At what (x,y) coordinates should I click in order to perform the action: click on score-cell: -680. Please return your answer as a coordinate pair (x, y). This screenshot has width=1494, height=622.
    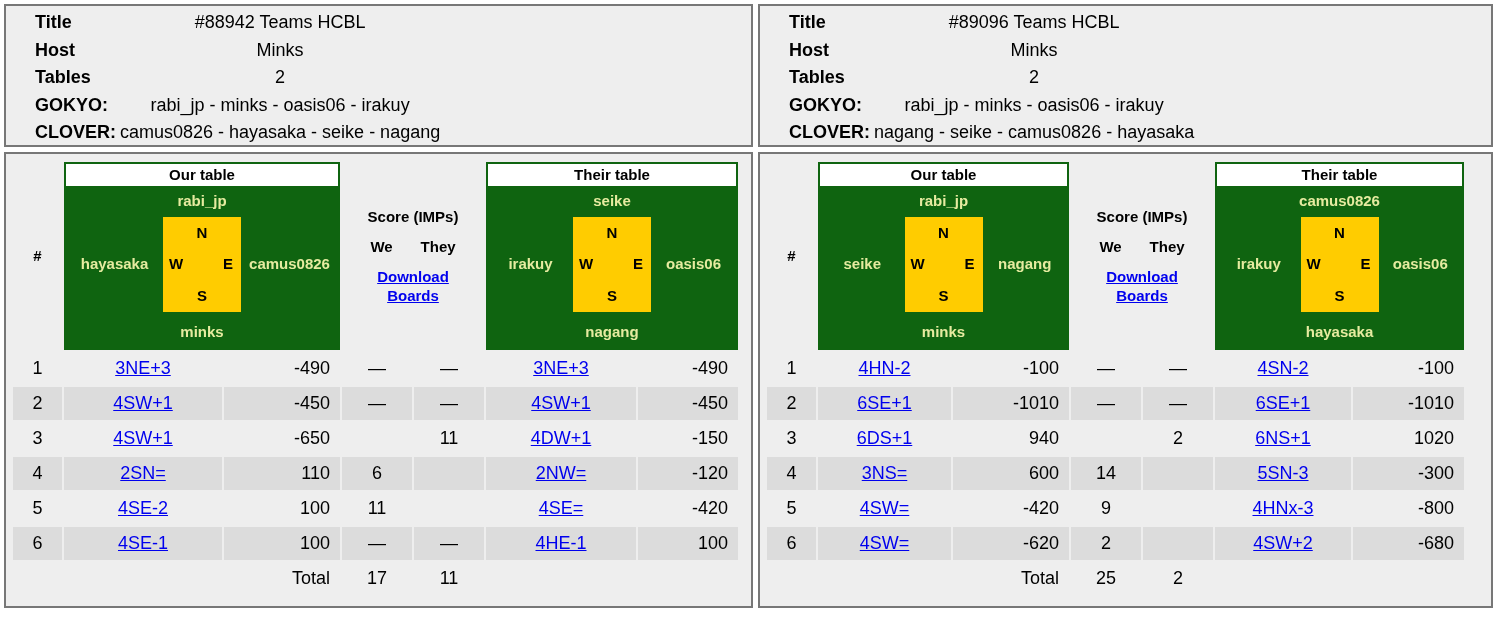
    Looking at the image, I should click on (1435, 543).